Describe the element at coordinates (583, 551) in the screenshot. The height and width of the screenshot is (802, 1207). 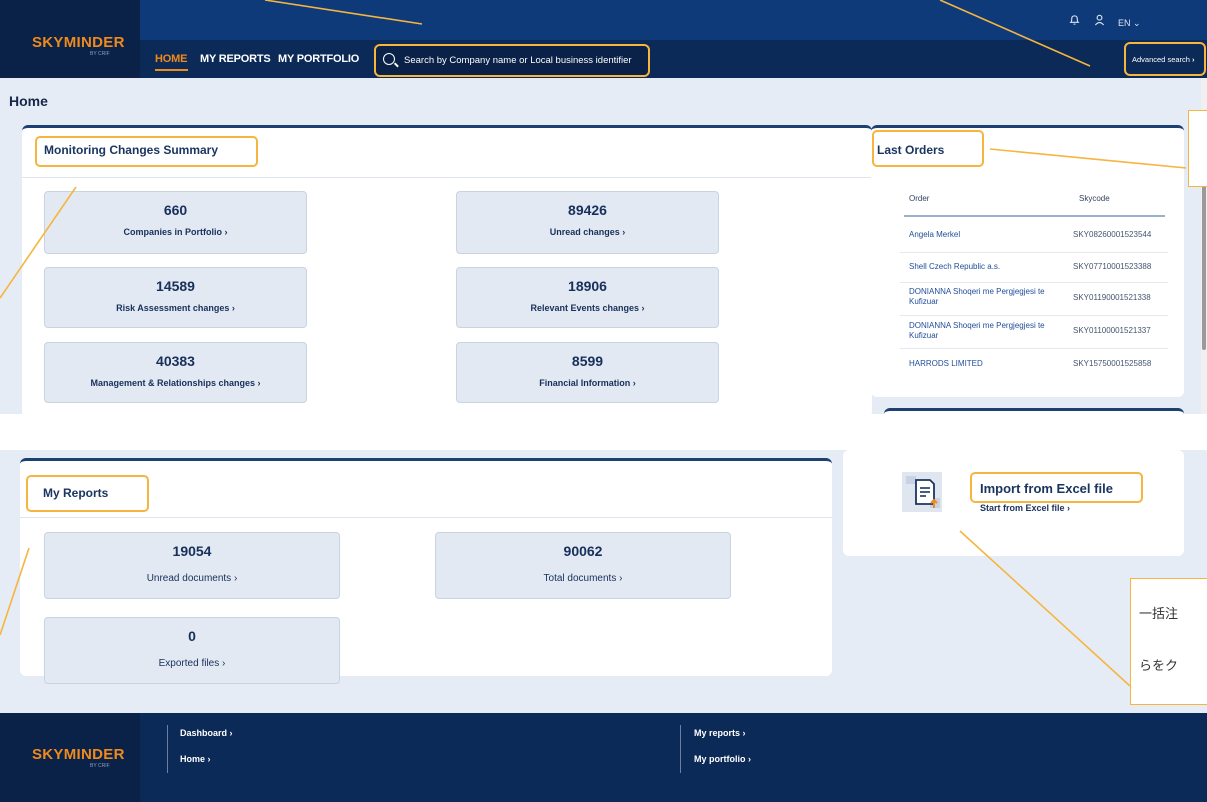
I see `card-value: 90062` at that location.